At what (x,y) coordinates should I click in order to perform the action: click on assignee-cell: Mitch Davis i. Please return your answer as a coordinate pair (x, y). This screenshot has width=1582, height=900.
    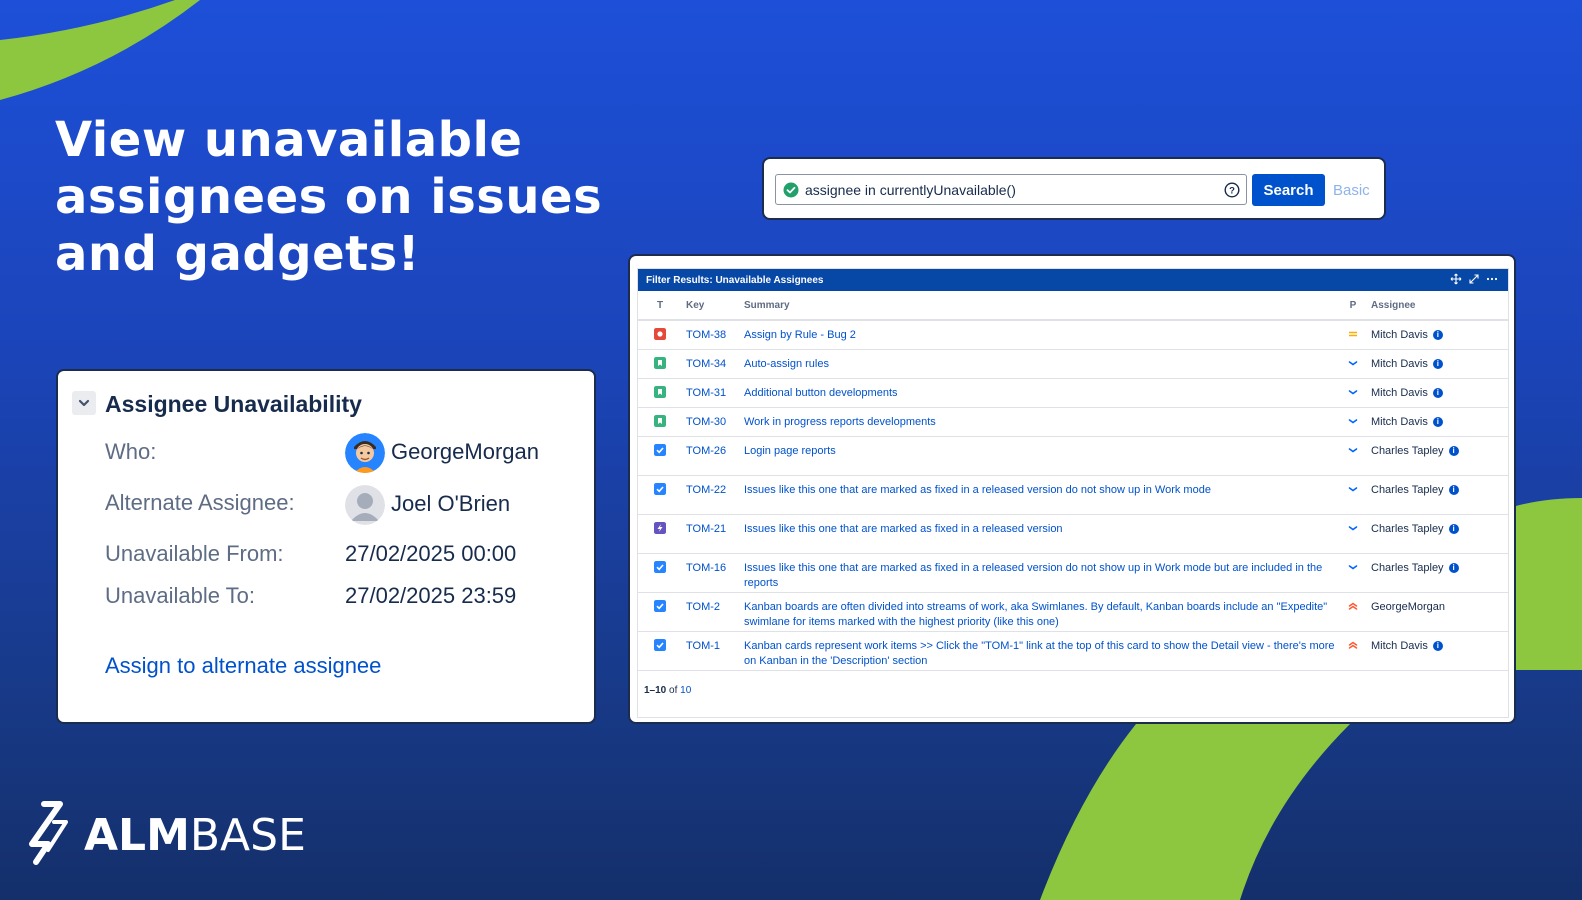
    Looking at the image, I should click on (1437, 422).